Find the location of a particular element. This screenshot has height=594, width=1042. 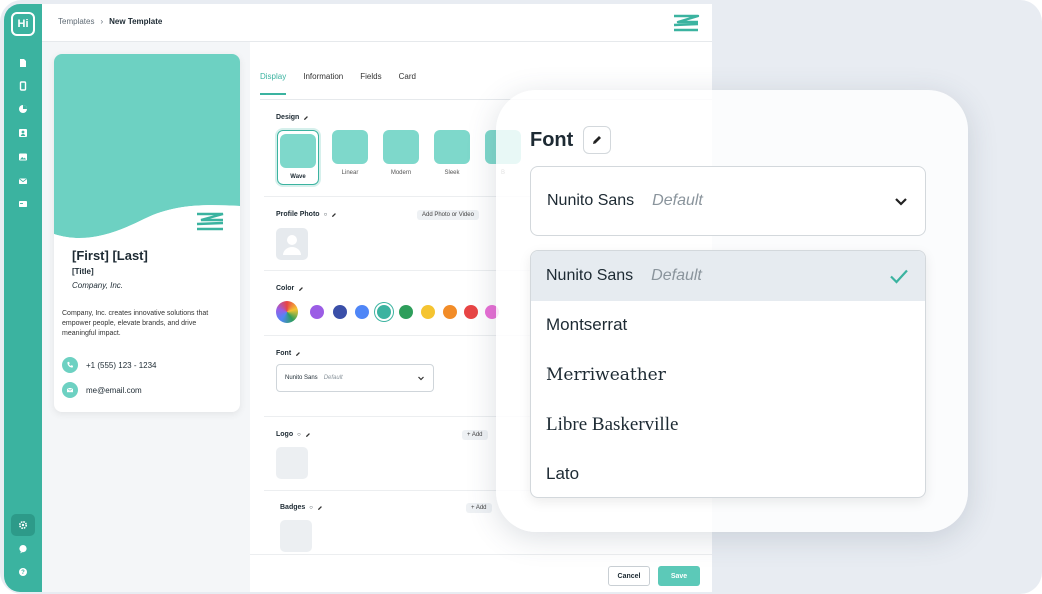

design-thumb-linear is located at coordinates (350, 147).